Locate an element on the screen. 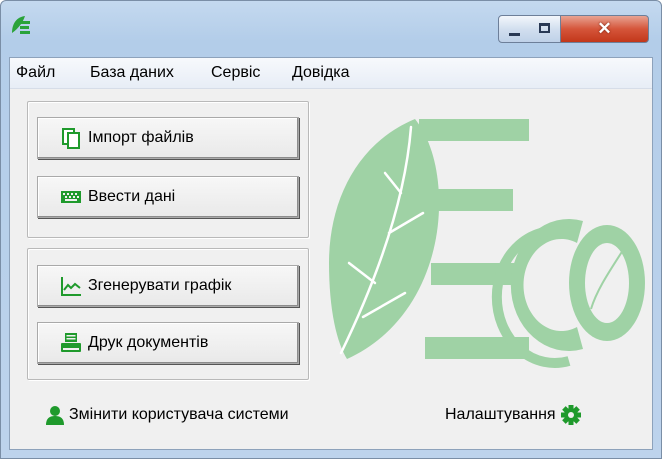  gear-icon is located at coordinates (570, 415).